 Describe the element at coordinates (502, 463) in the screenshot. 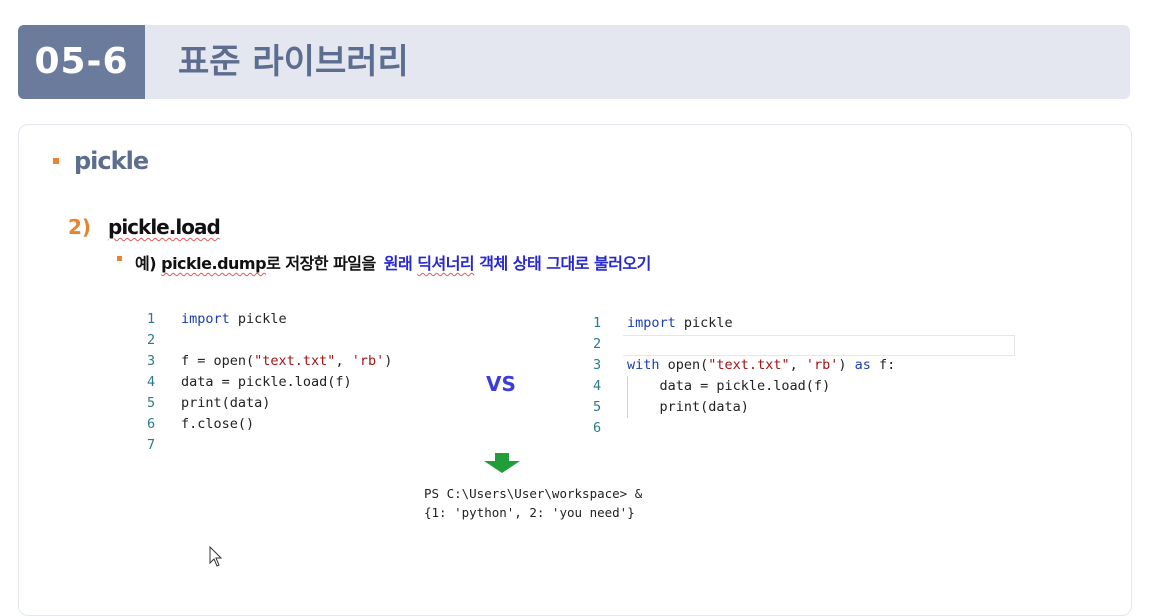

I see `down-arrow-icon` at that location.